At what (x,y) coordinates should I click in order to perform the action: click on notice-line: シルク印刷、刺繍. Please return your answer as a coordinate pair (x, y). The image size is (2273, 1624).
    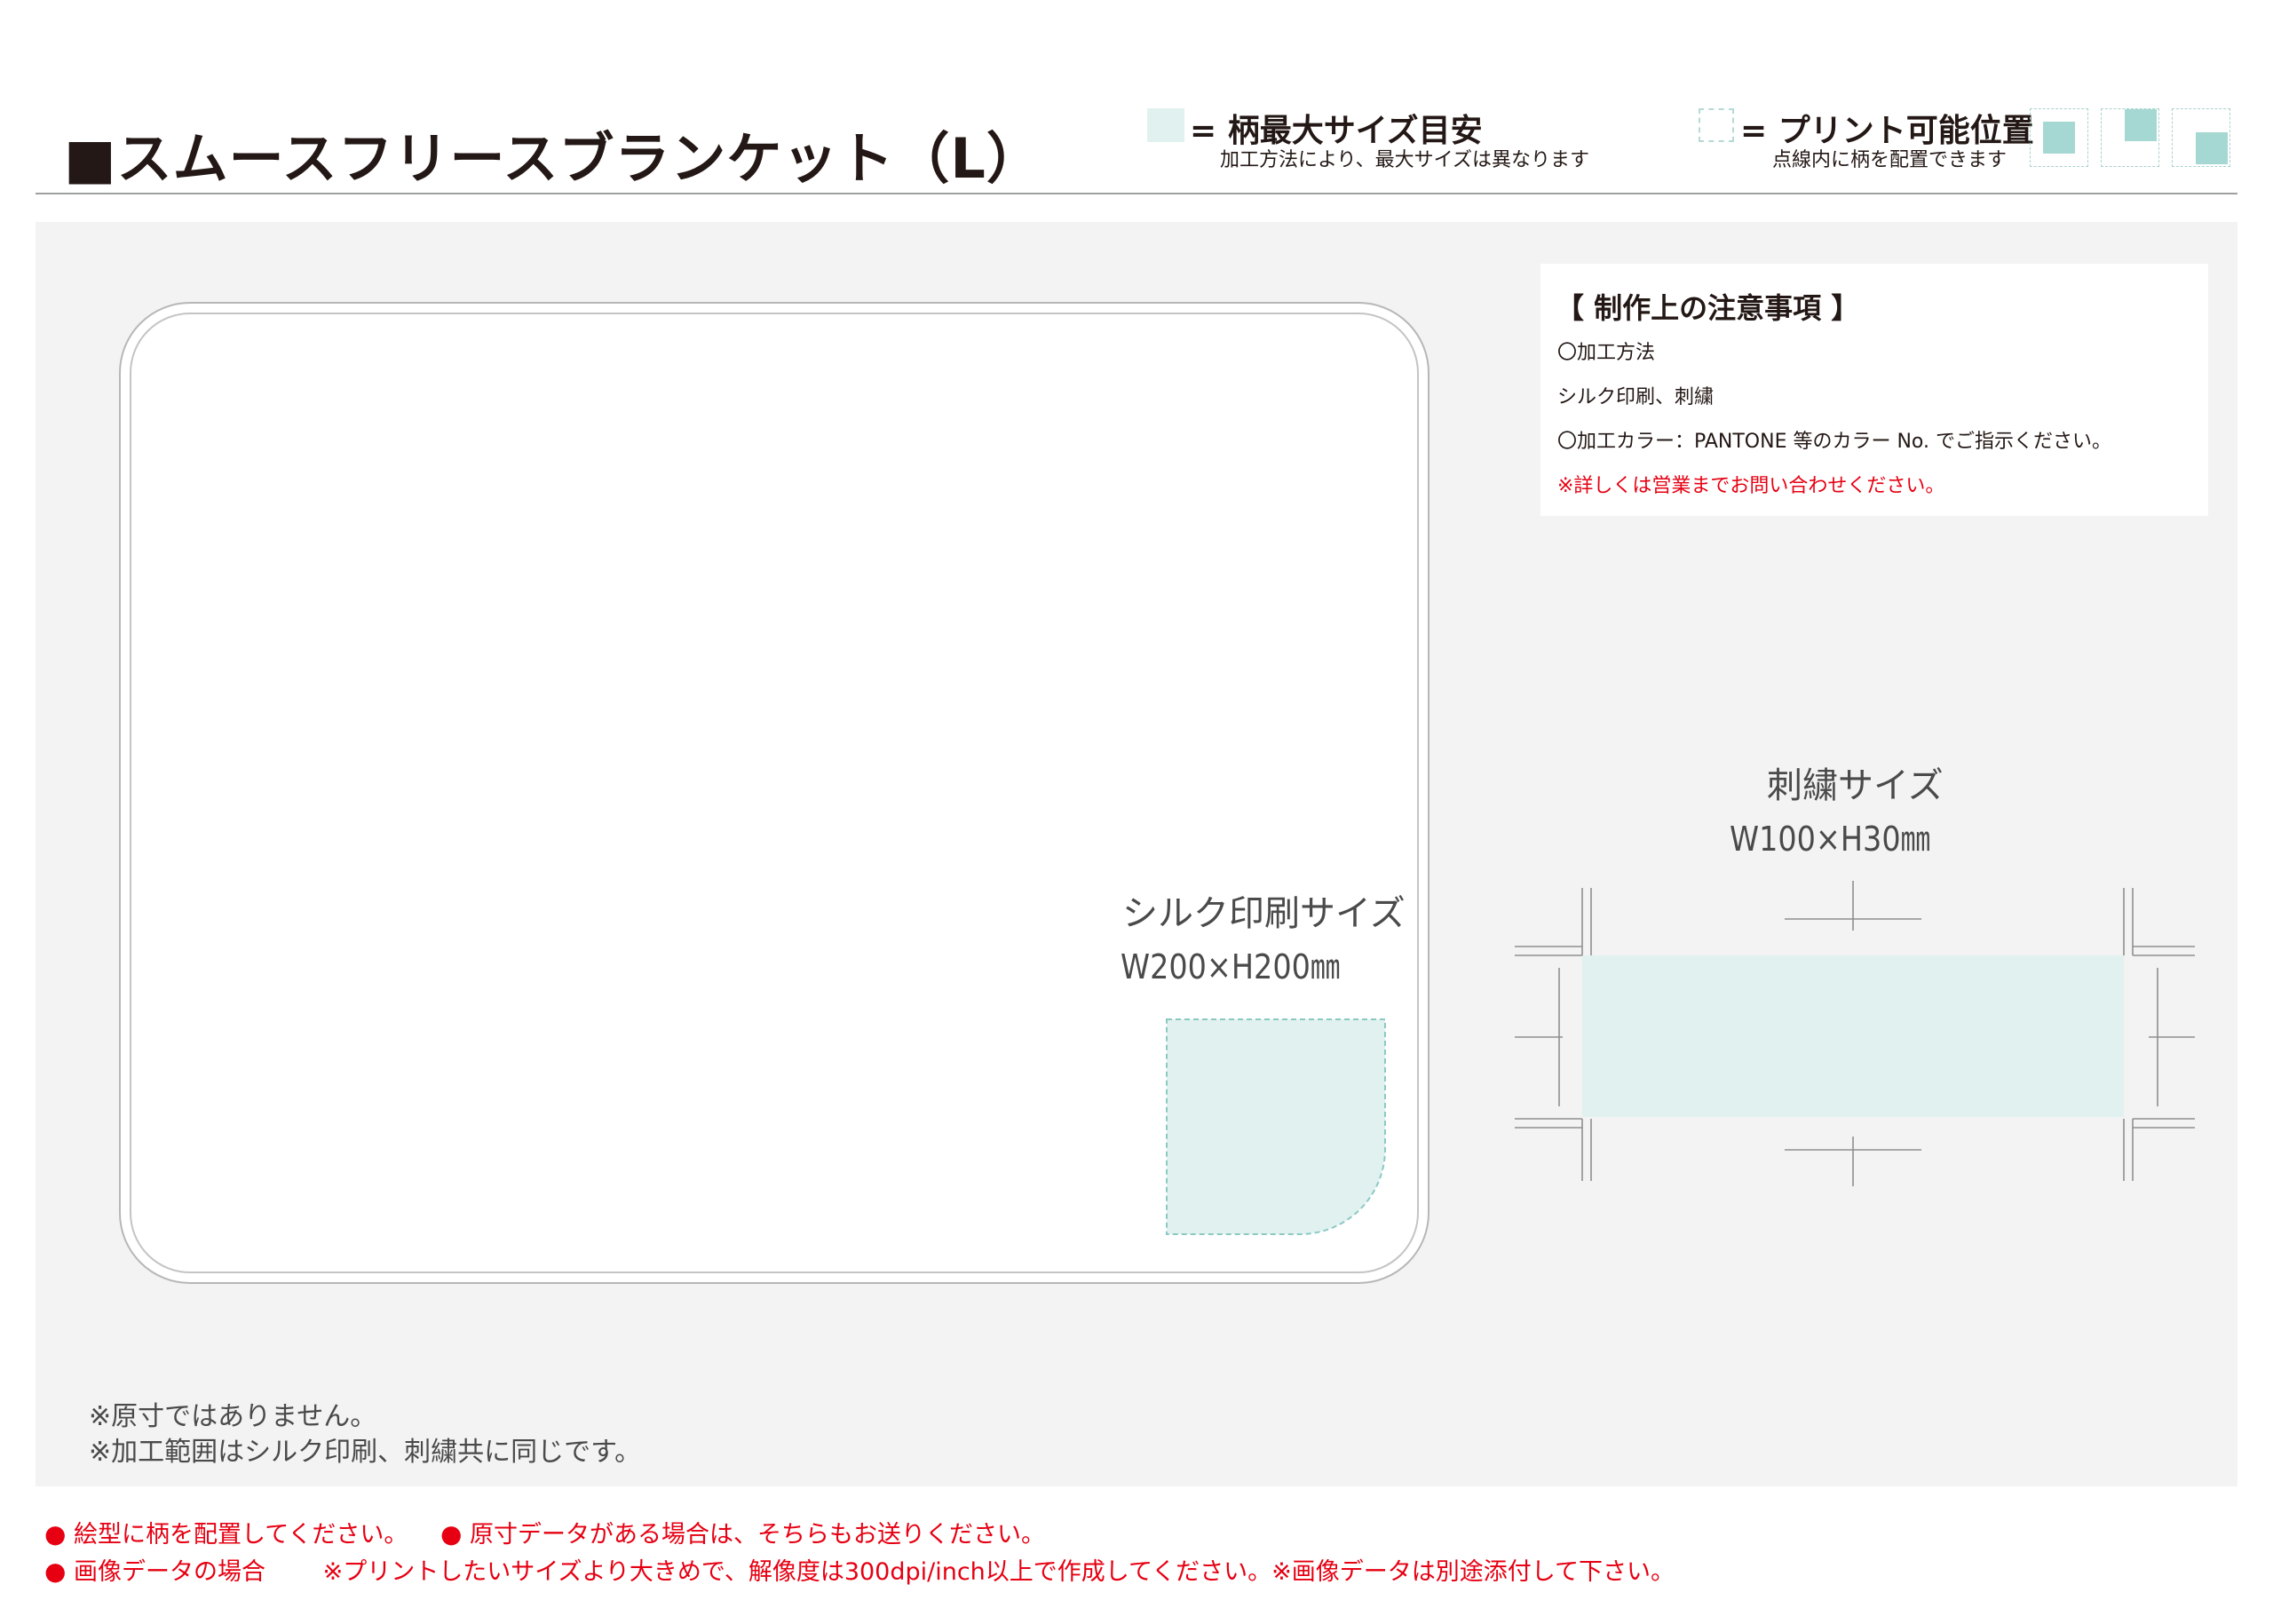
    Looking at the image, I should click on (1636, 397).